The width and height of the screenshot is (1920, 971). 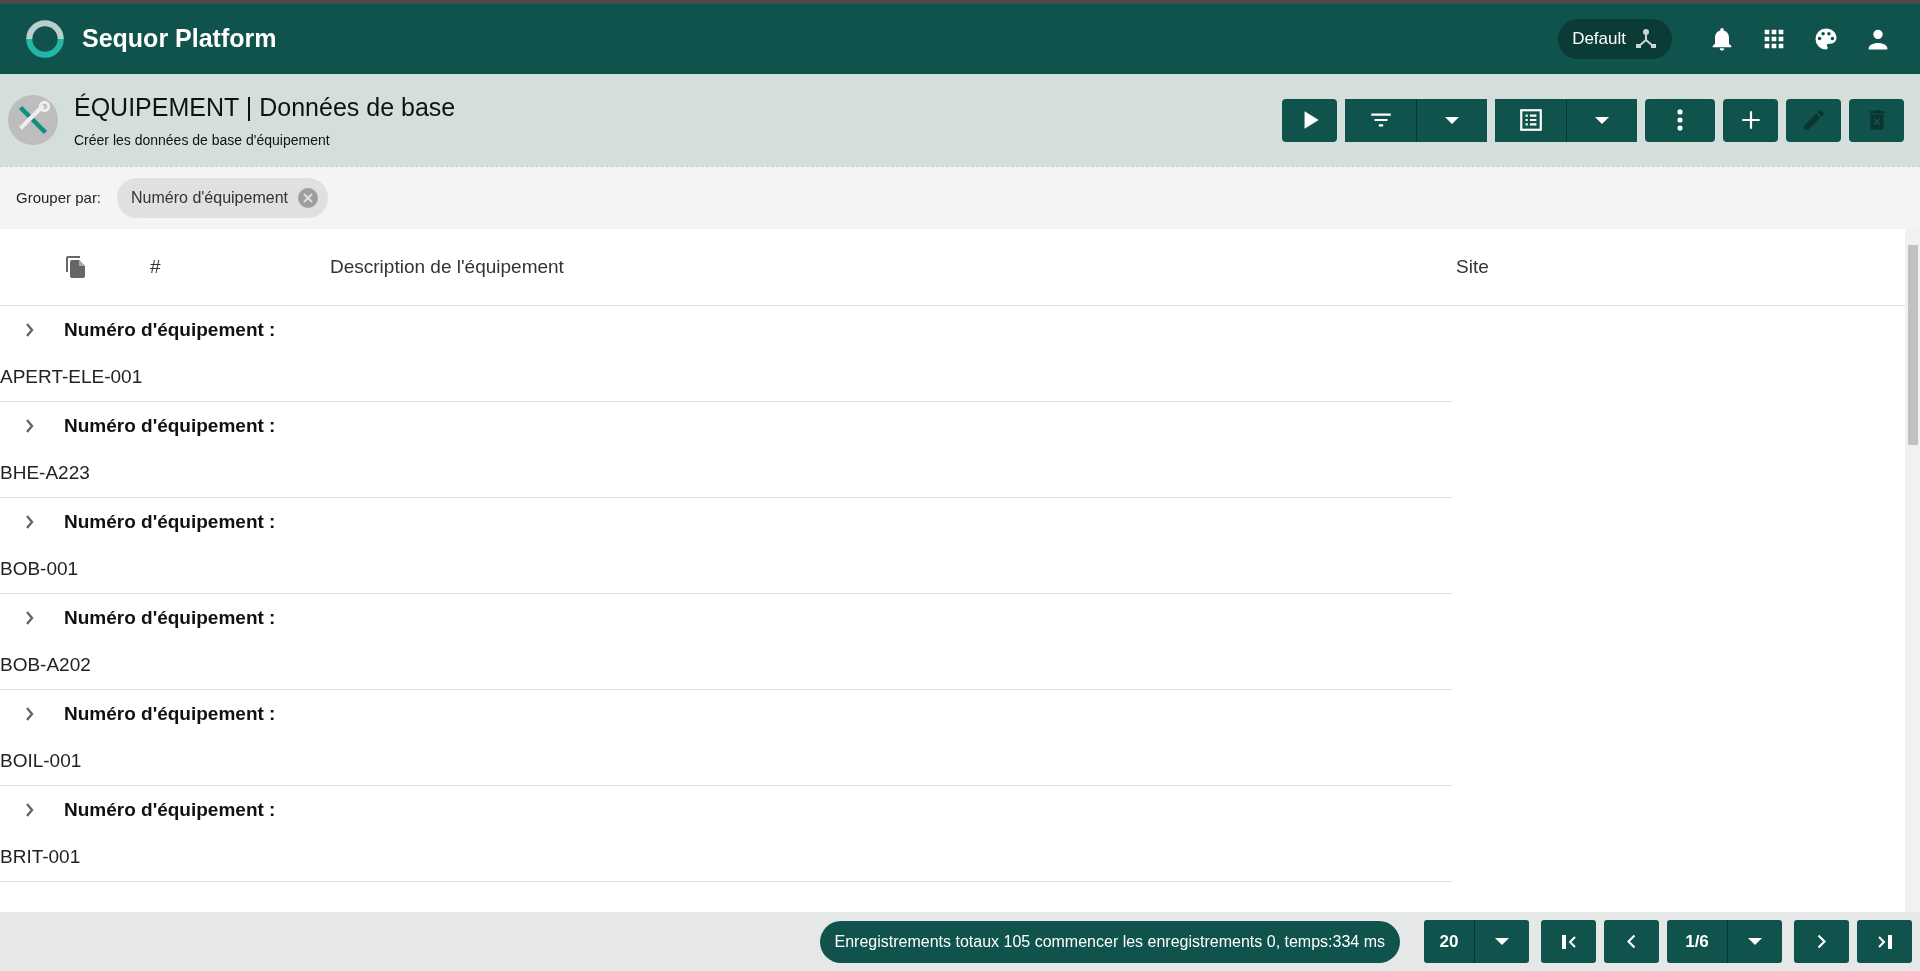 I want to click on column-header: Site, so click(x=1472, y=267).